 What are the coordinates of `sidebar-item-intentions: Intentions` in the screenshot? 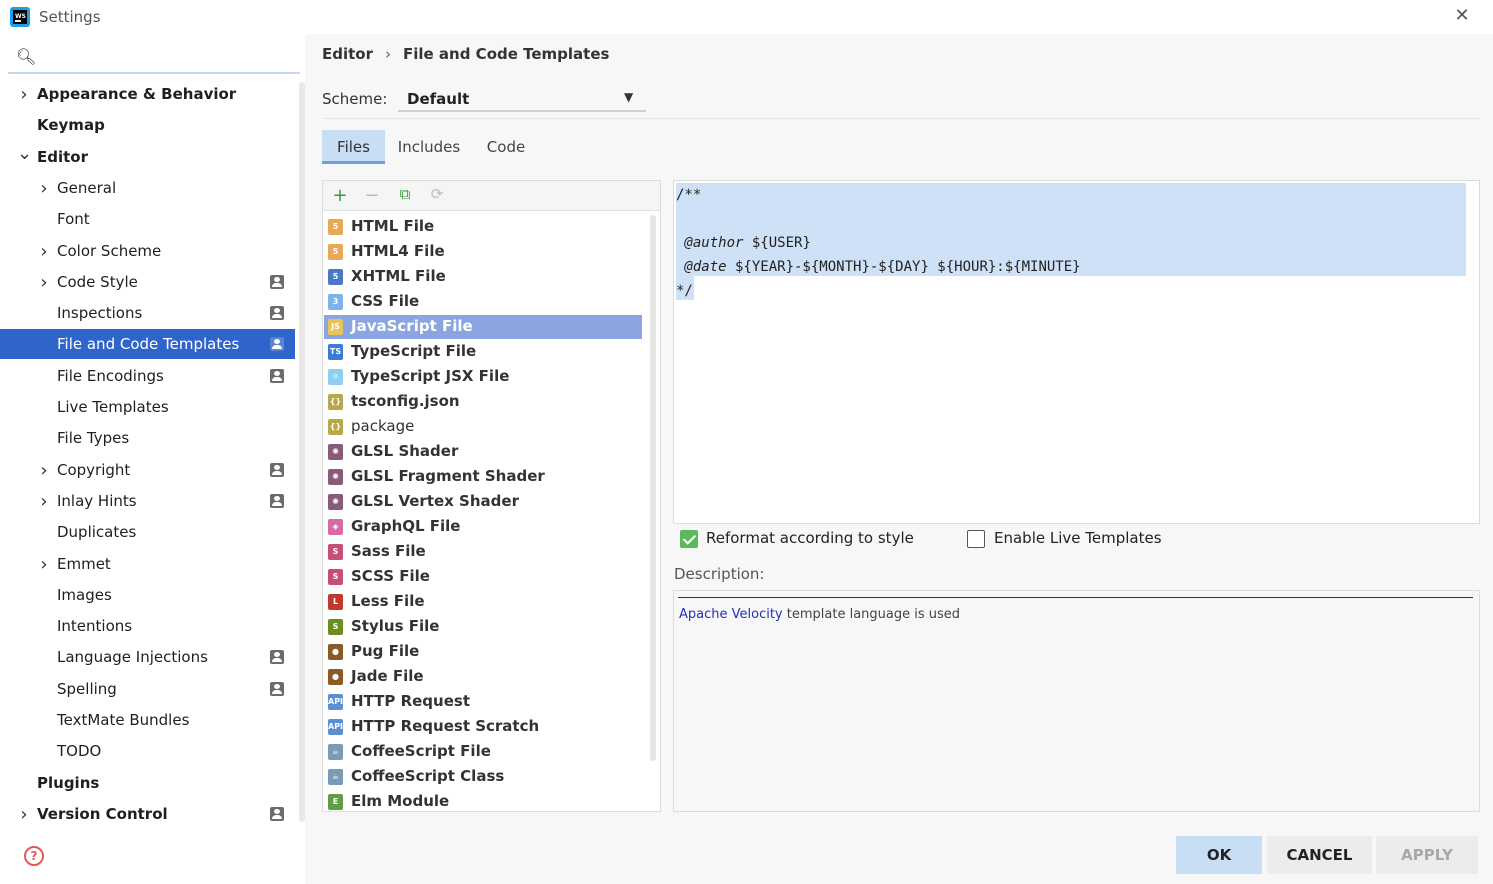 It's located at (147, 626).